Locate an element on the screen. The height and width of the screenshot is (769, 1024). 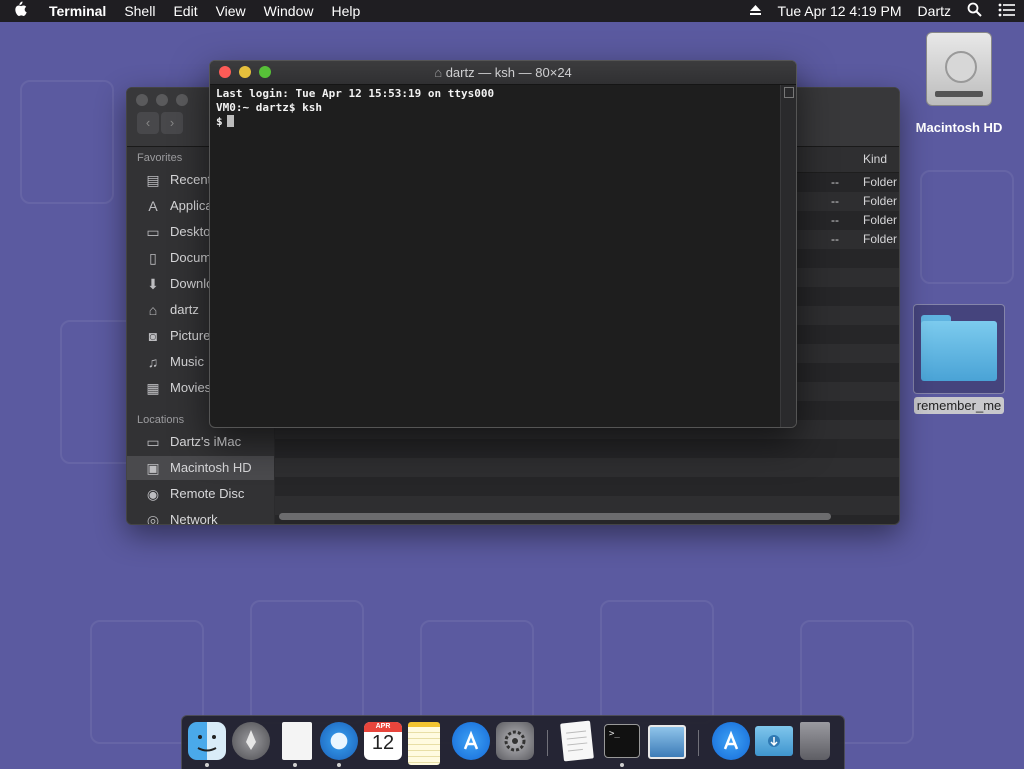
hard-drive-icon: ▣ is located at coordinates (153, 468).